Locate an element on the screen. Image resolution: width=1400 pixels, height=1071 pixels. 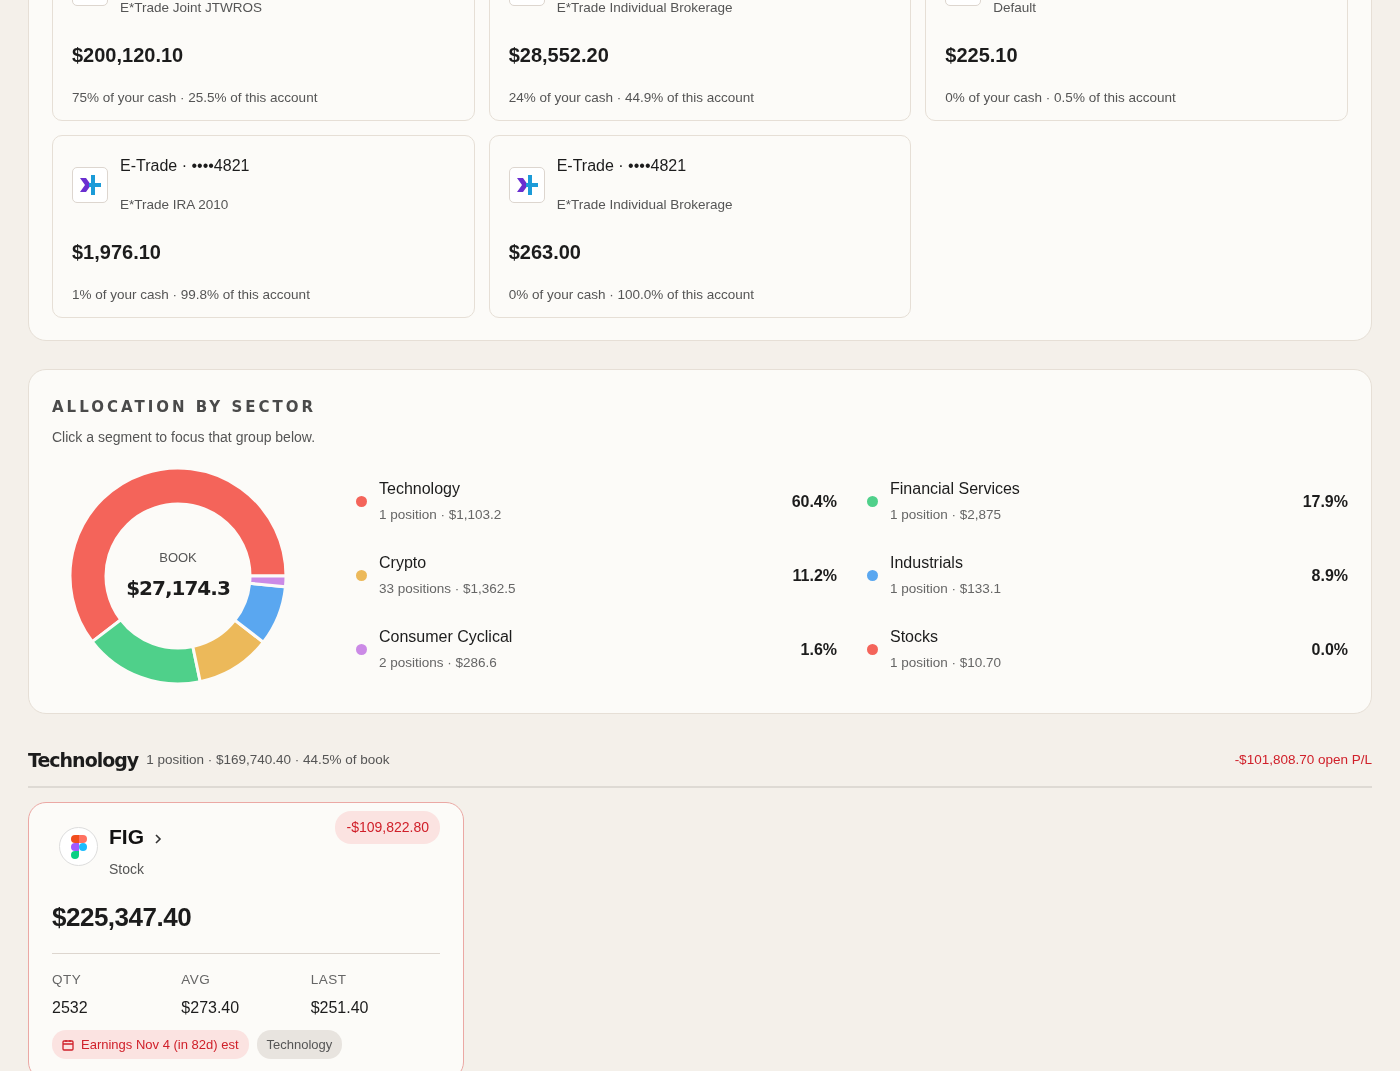
sector-detail: 1 position · $1,103.2 is located at coordinates (441, 515).